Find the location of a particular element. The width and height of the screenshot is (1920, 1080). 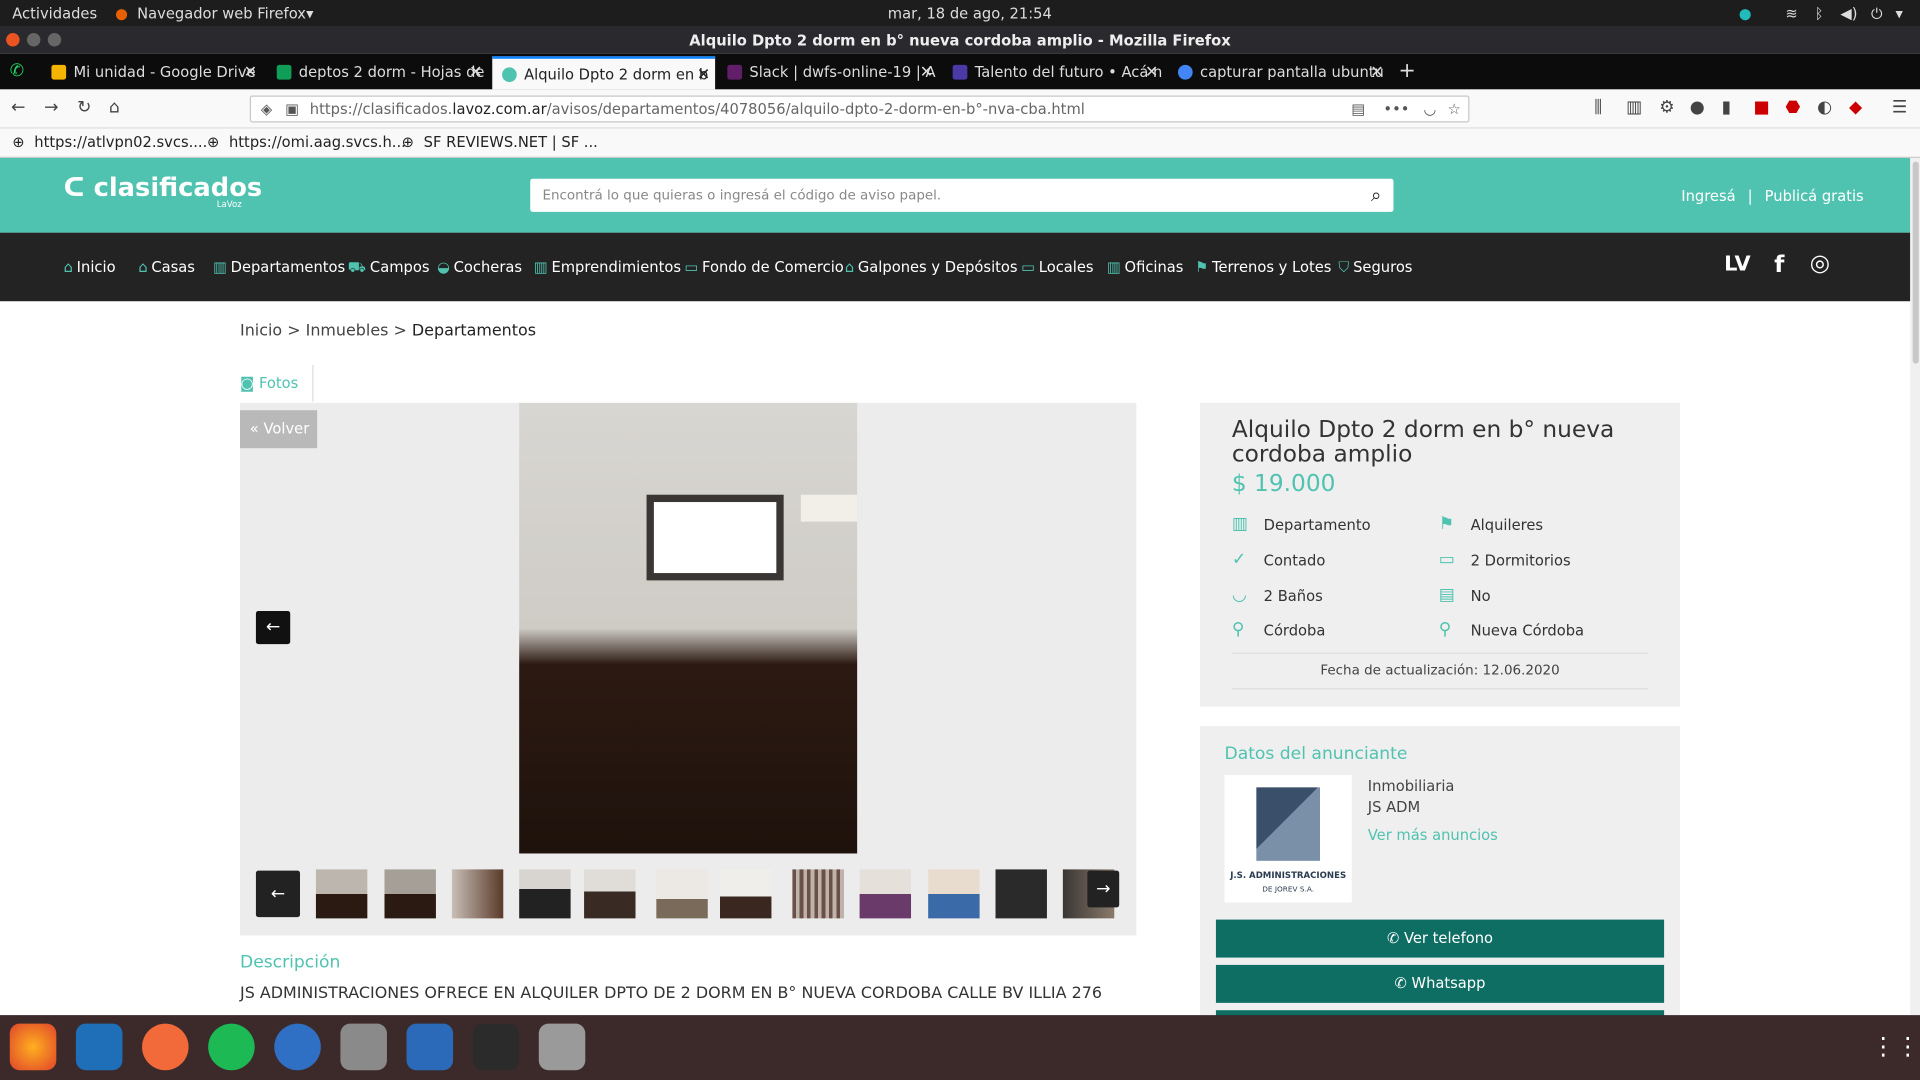

tab-clasificados: Alquilo Dpto 2 dorm en b ✕ is located at coordinates (604, 73).